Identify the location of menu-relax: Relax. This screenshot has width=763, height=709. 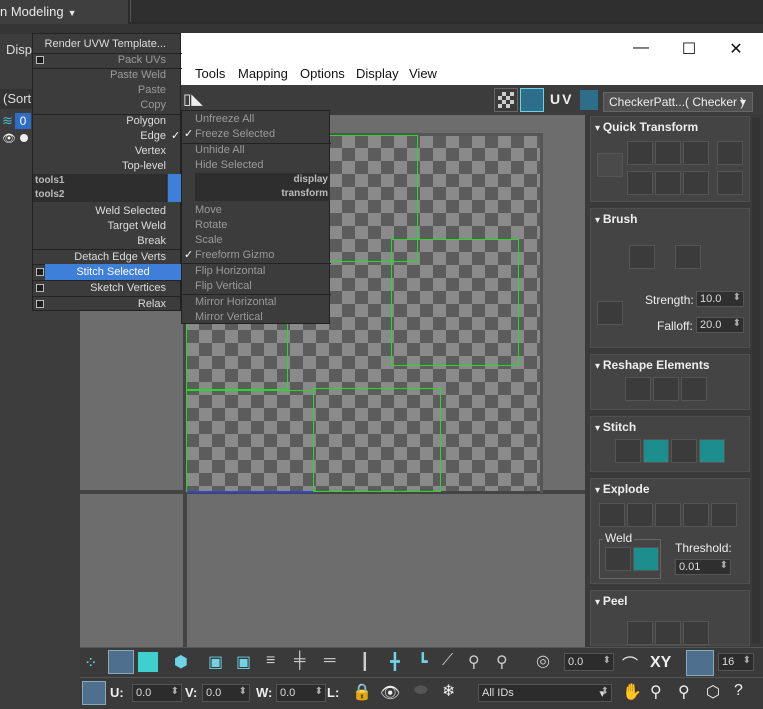
(96, 304).